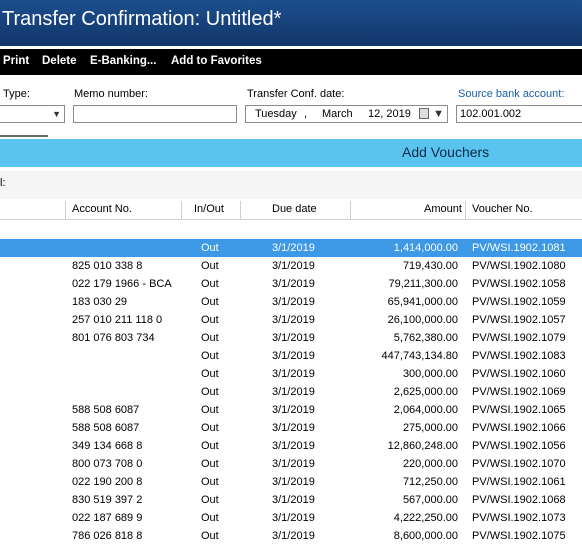 Image resolution: width=582 pixels, height=548 pixels. Describe the element at coordinates (3, 183) in the screenshot. I see `summary-label: l:` at that location.